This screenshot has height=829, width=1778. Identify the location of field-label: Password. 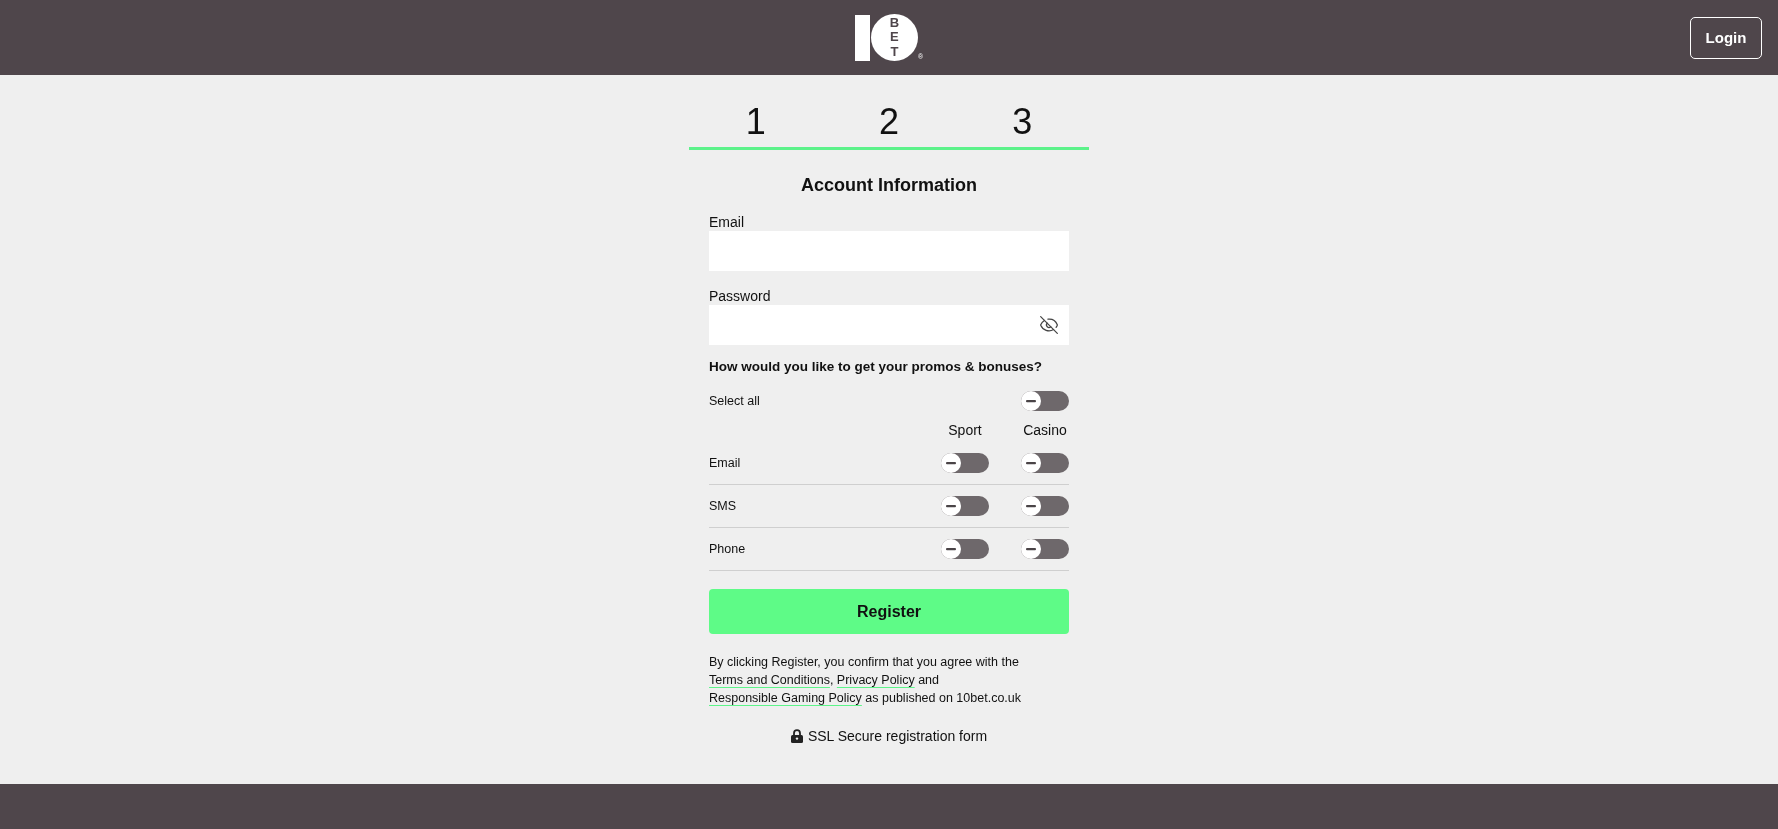
(740, 296).